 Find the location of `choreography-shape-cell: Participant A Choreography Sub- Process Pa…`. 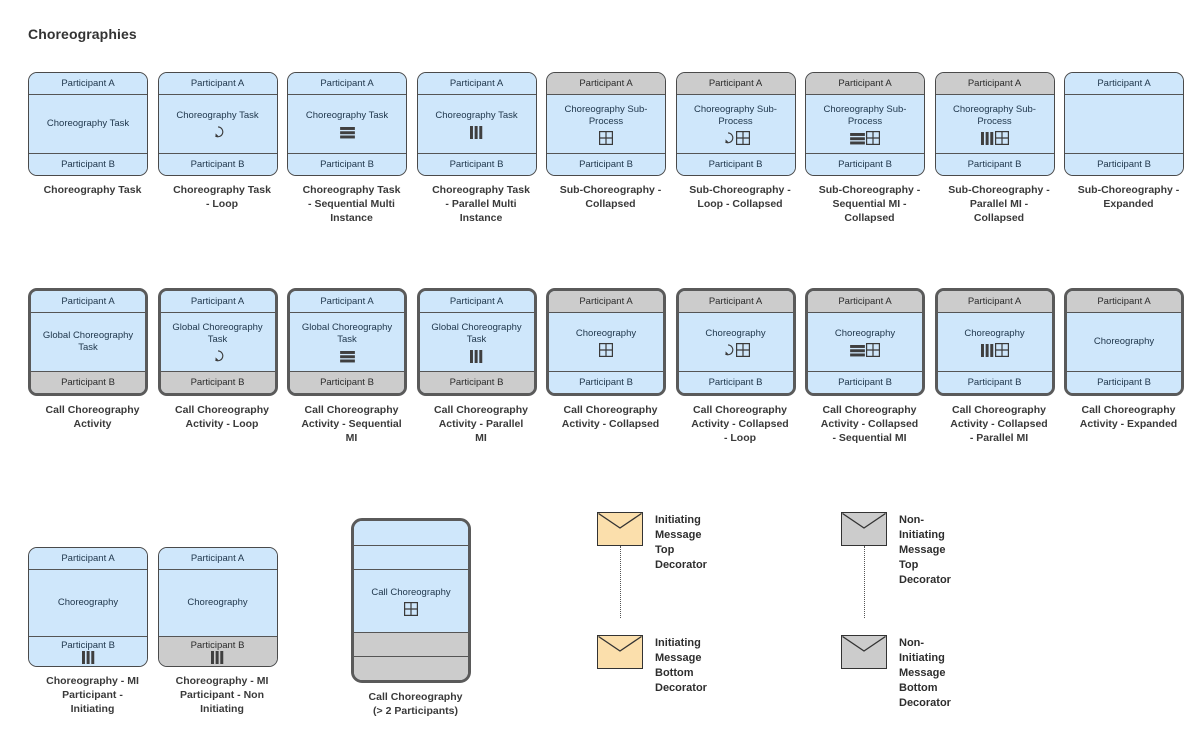

choreography-shape-cell: Participant A Choreography Sub- Process Pa… is located at coordinates (740, 141).